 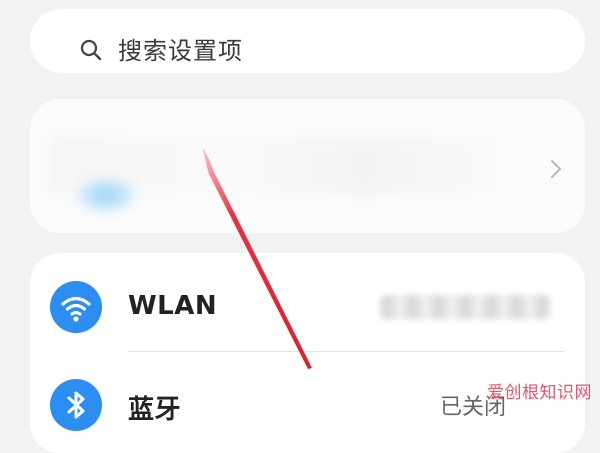 What do you see at coordinates (106, 195) in the screenshot?
I see `account-avatar` at bounding box center [106, 195].